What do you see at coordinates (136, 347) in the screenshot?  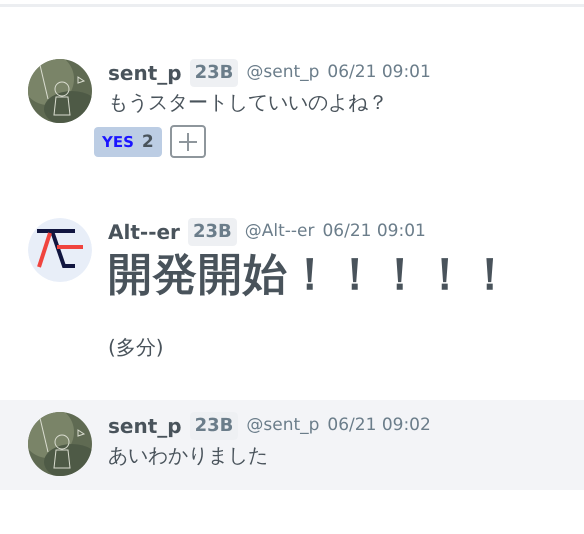 I see `message-text: (多分)` at bounding box center [136, 347].